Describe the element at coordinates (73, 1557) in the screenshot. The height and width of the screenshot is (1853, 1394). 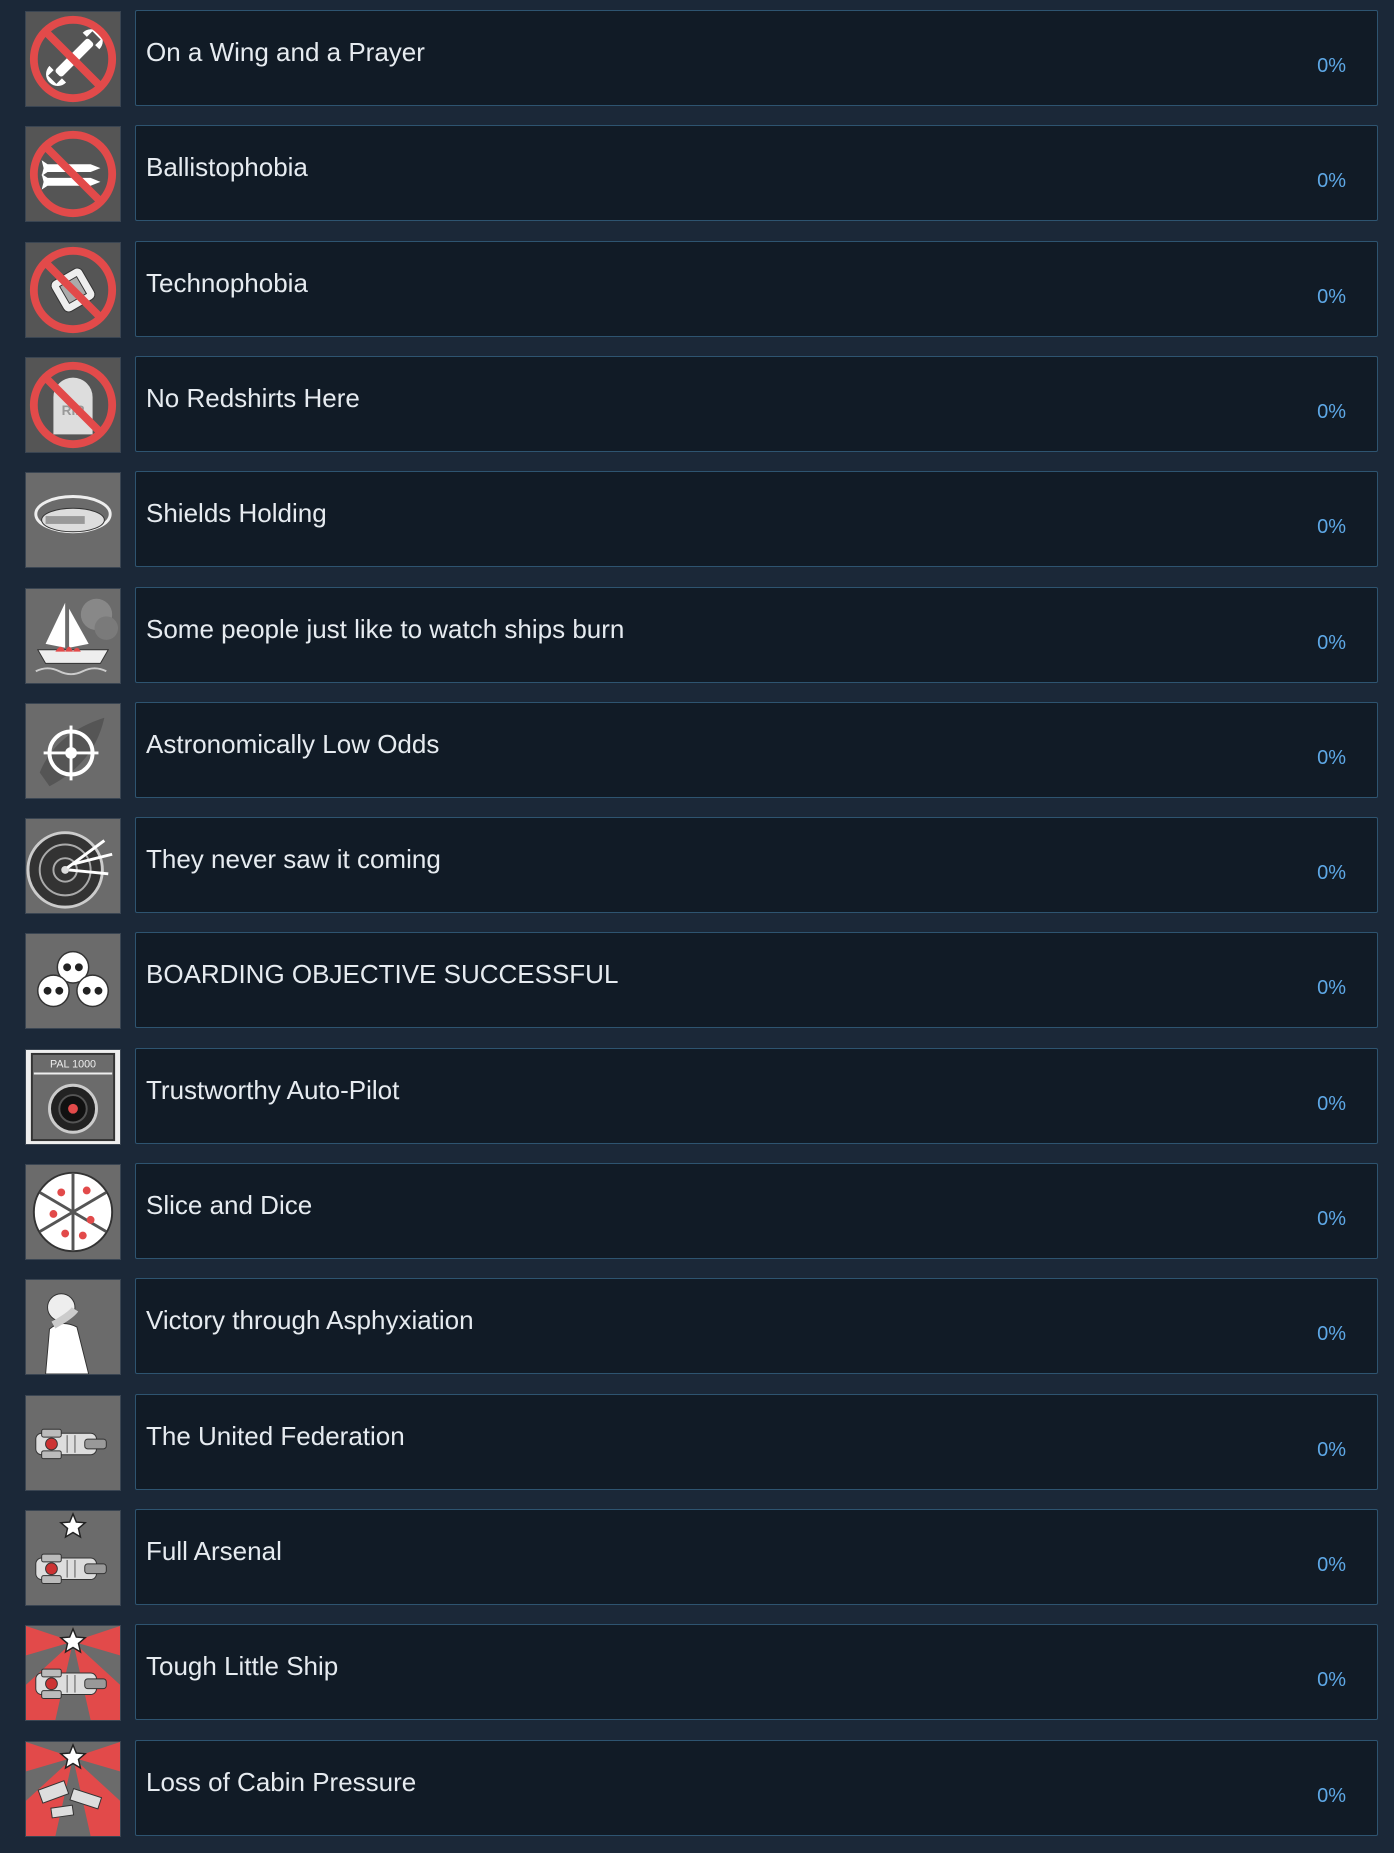
I see `star-ship-icon` at that location.